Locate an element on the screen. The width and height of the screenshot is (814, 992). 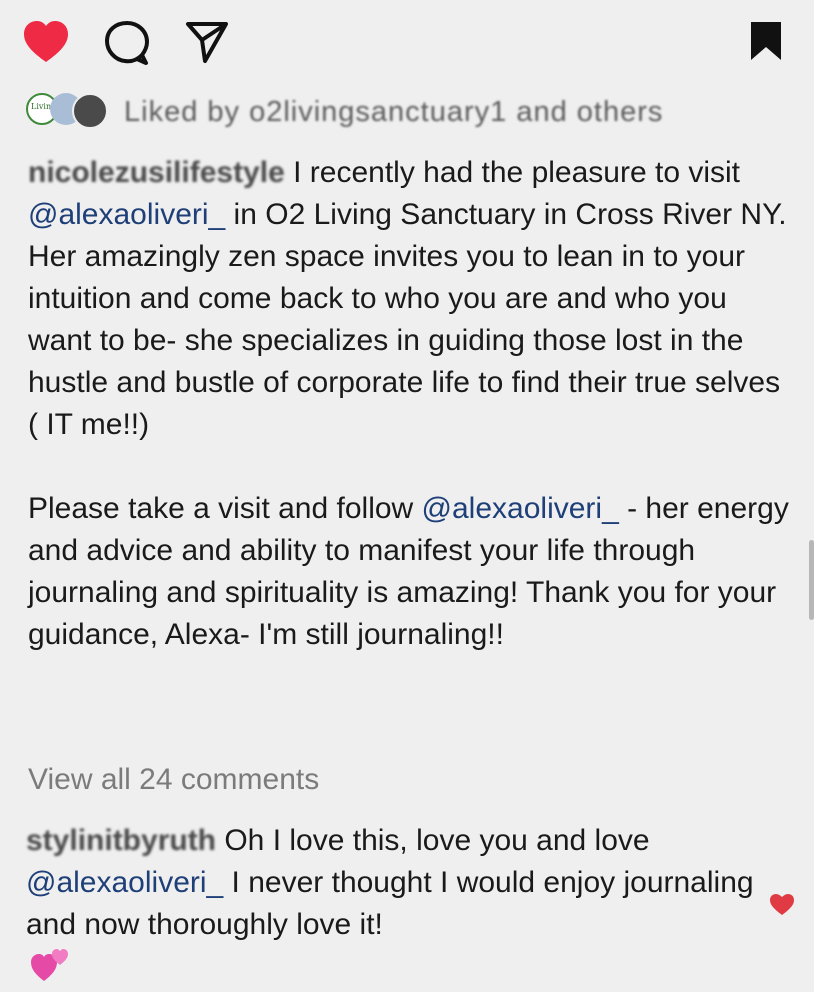
scrollbar is located at coordinates (811, 580).